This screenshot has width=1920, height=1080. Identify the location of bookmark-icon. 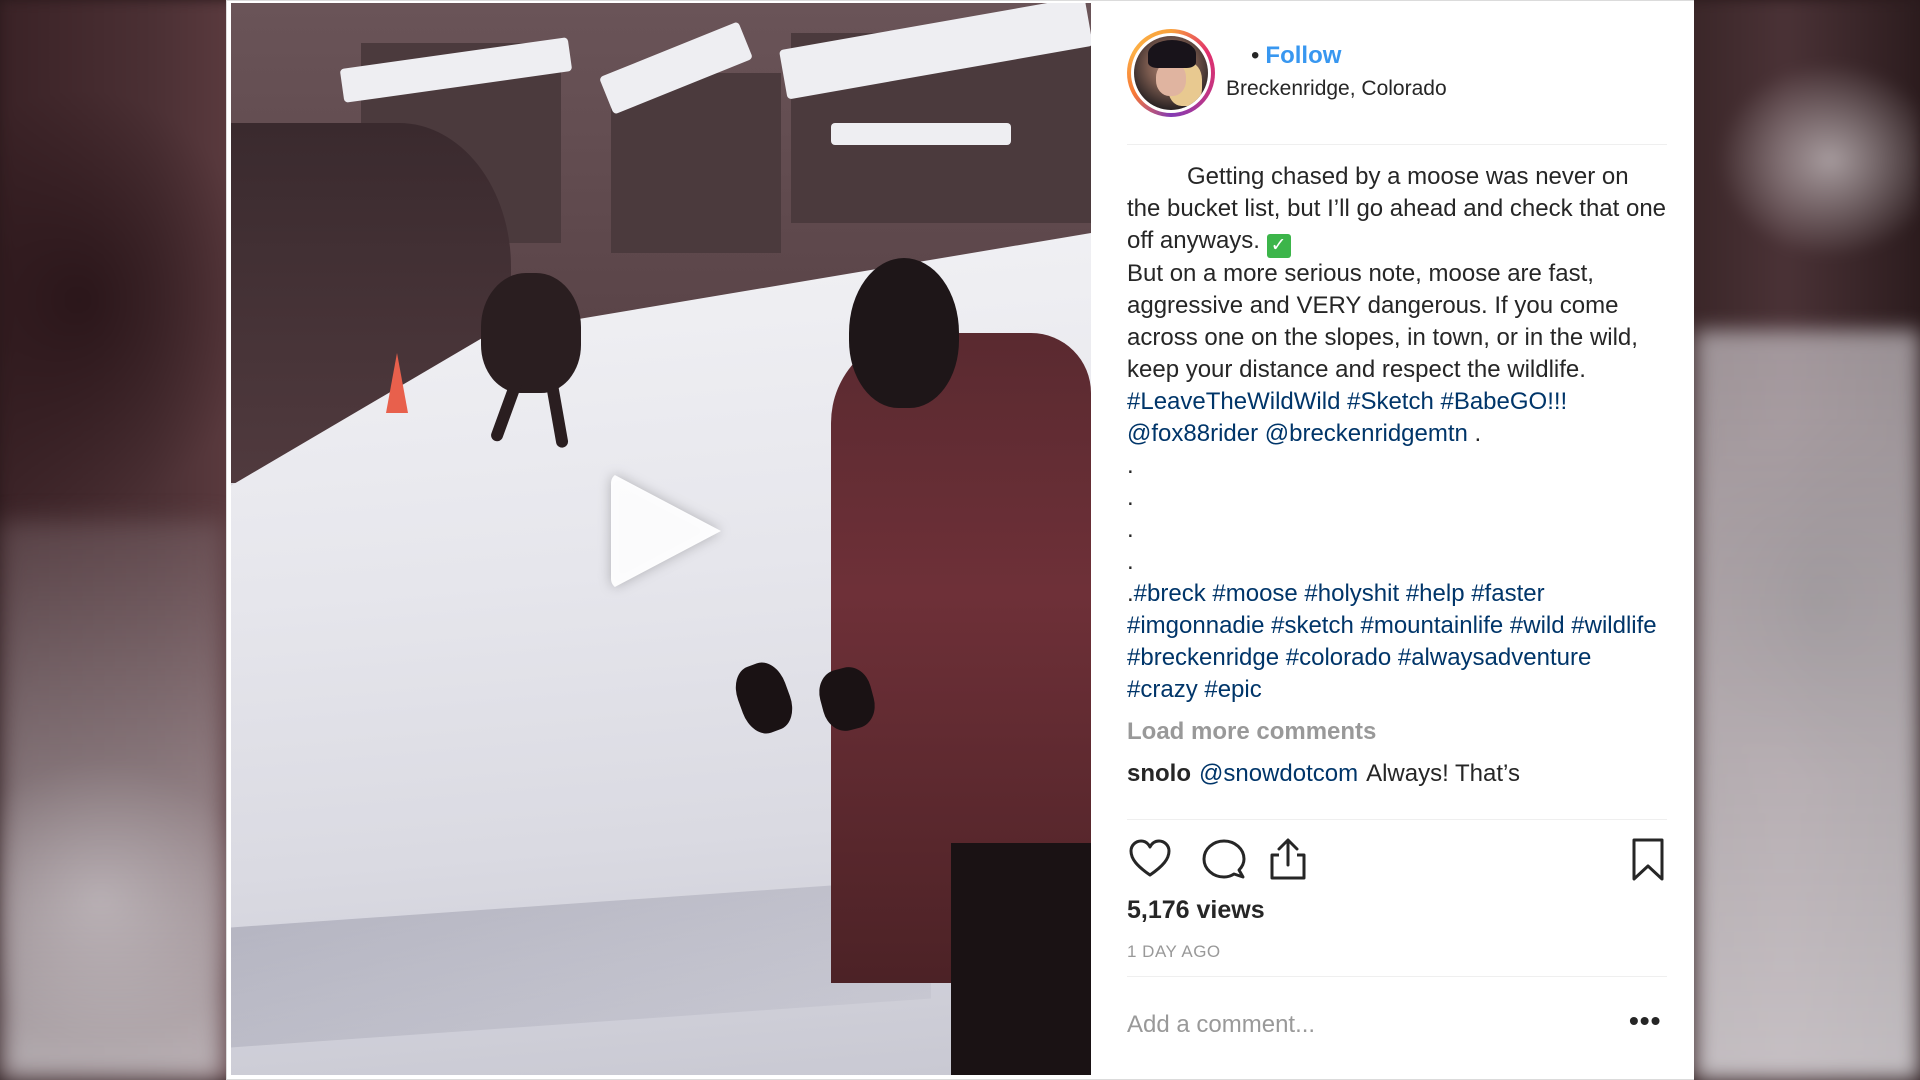
(1648, 859).